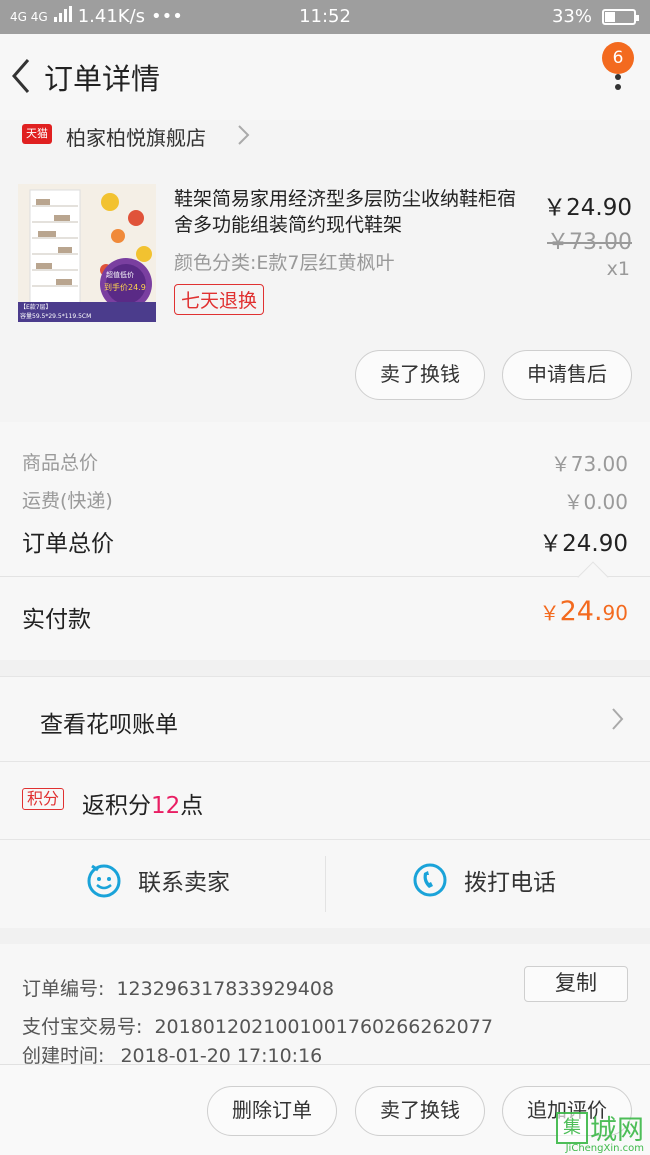 The image size is (650, 1155). What do you see at coordinates (567, 375) in the screenshot?
I see `after-sale-button: 申请售后` at bounding box center [567, 375].